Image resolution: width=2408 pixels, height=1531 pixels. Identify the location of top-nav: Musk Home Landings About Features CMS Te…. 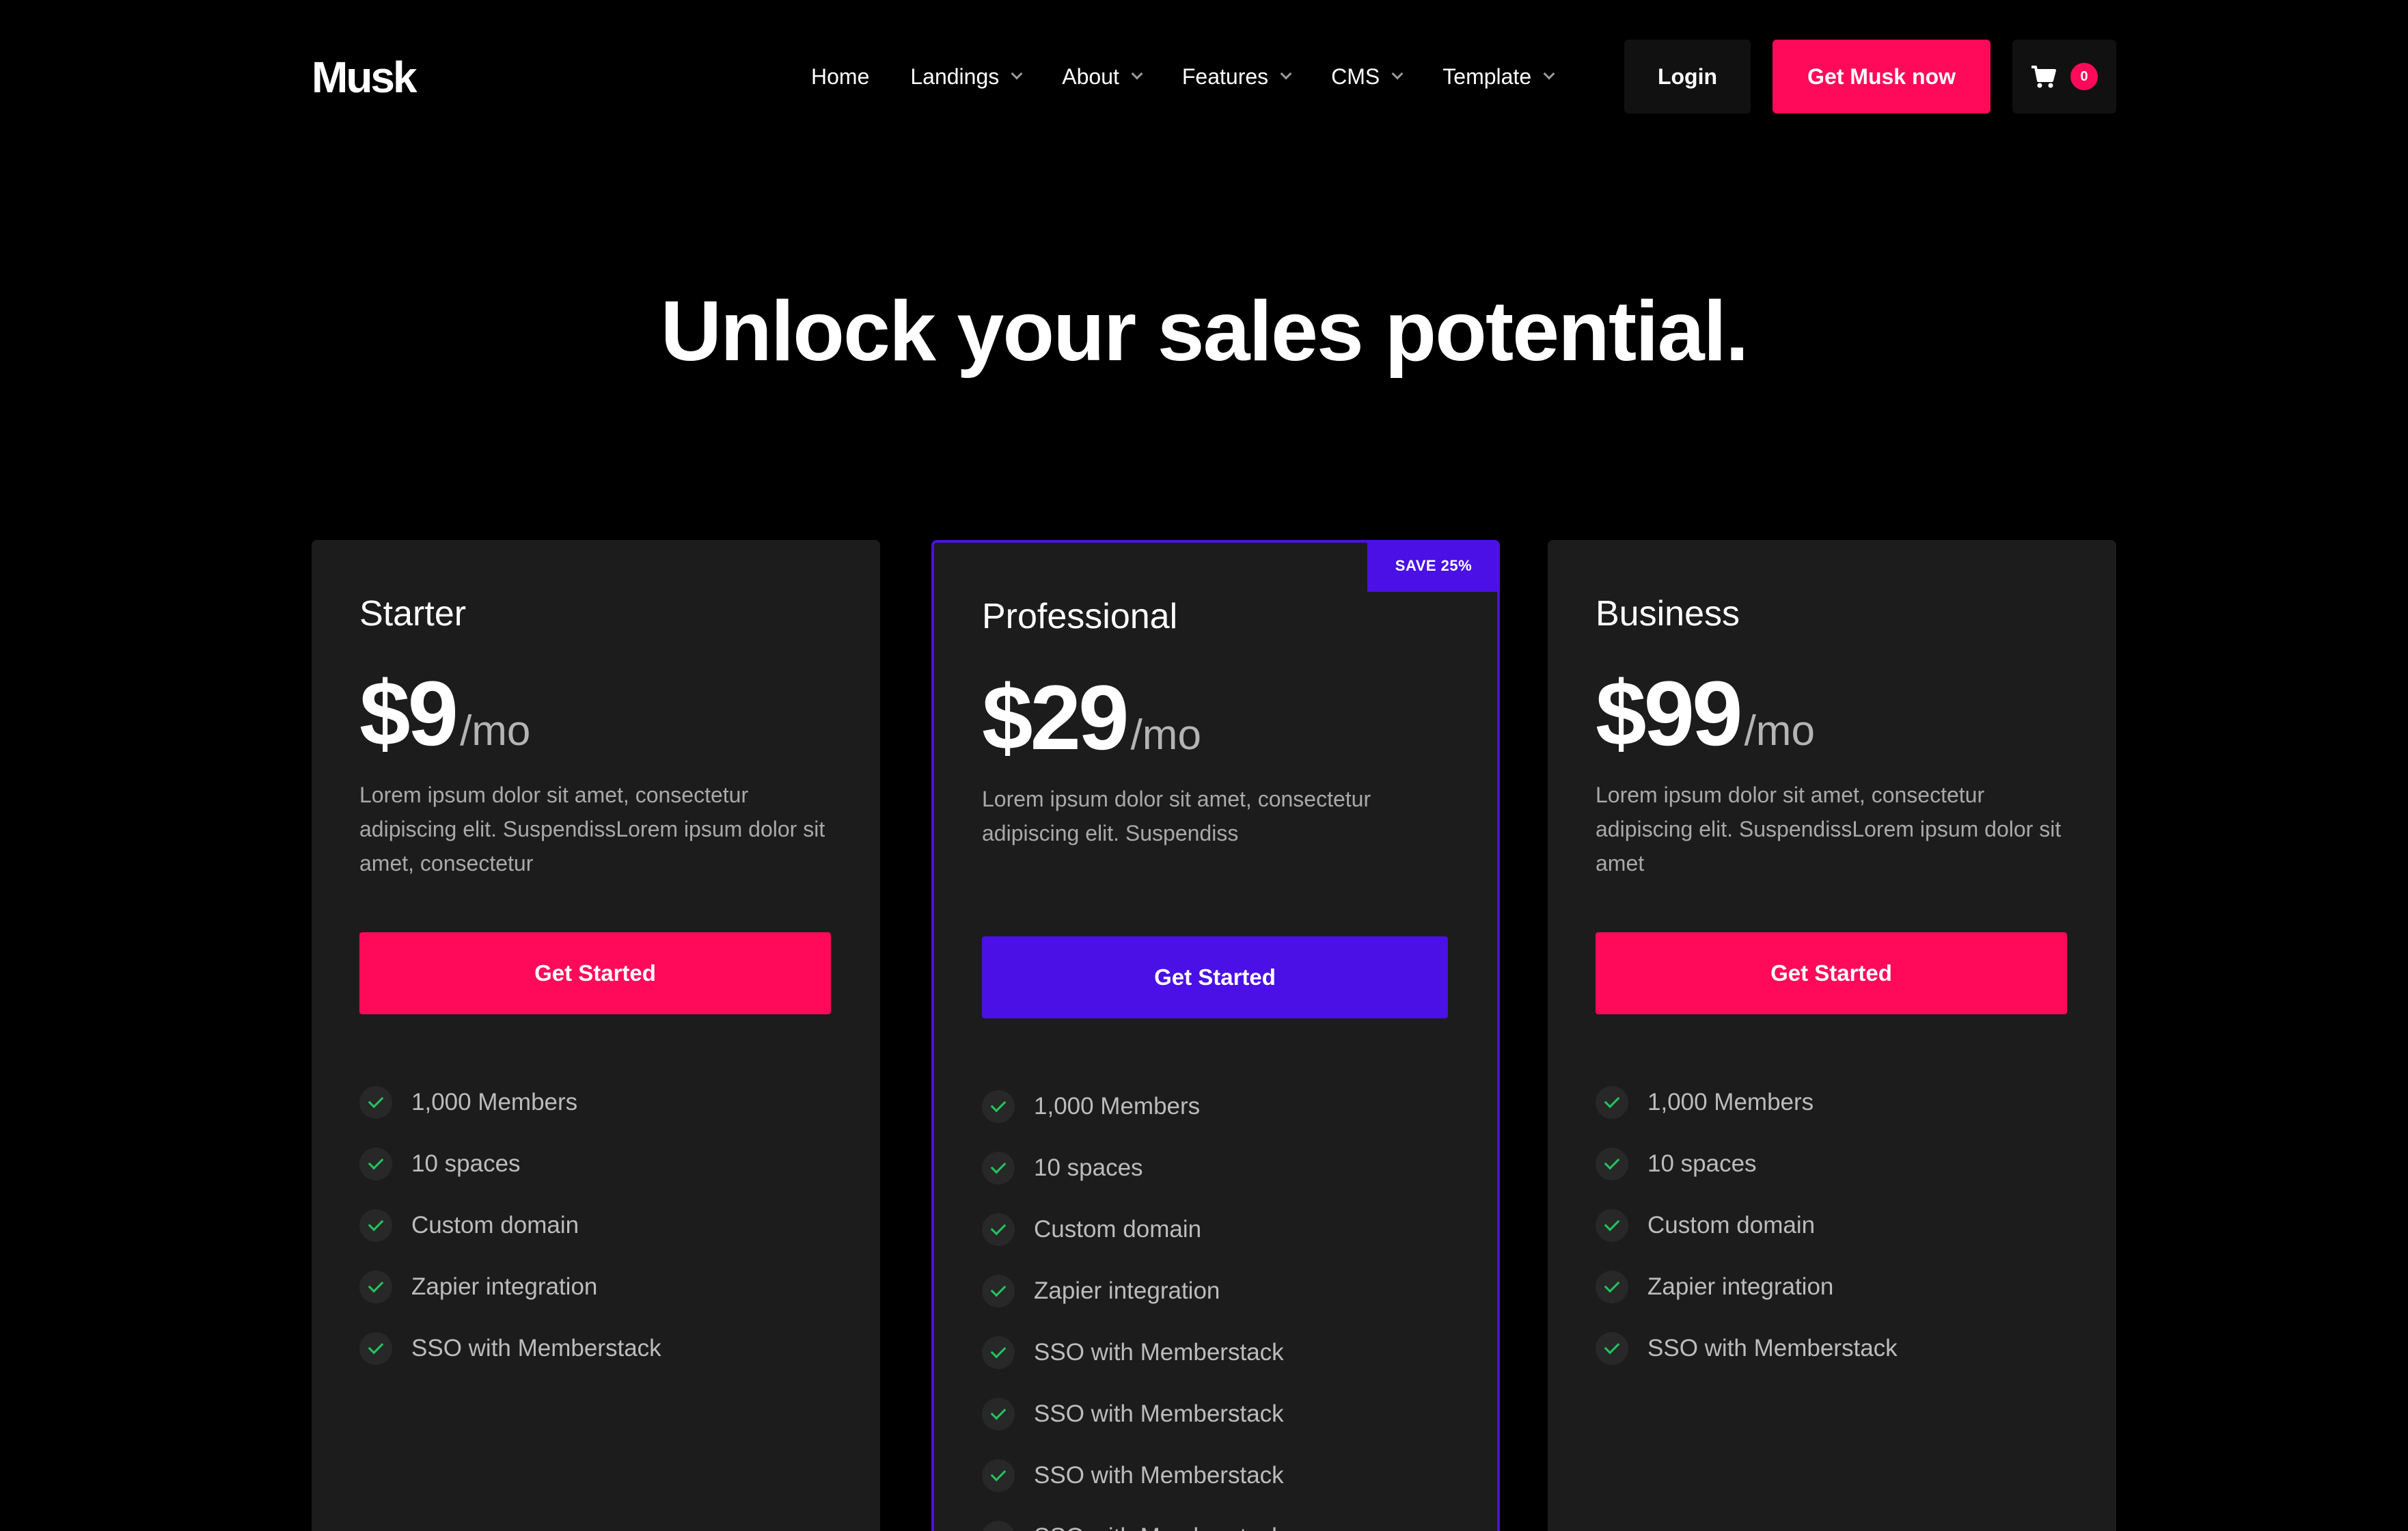
(1204, 76).